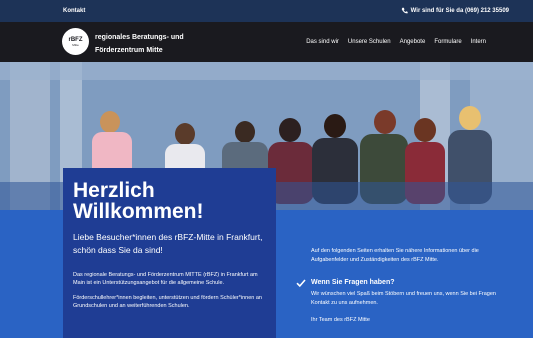  Describe the element at coordinates (478, 42) in the screenshot. I see `nav-item-intern: Intern` at that location.